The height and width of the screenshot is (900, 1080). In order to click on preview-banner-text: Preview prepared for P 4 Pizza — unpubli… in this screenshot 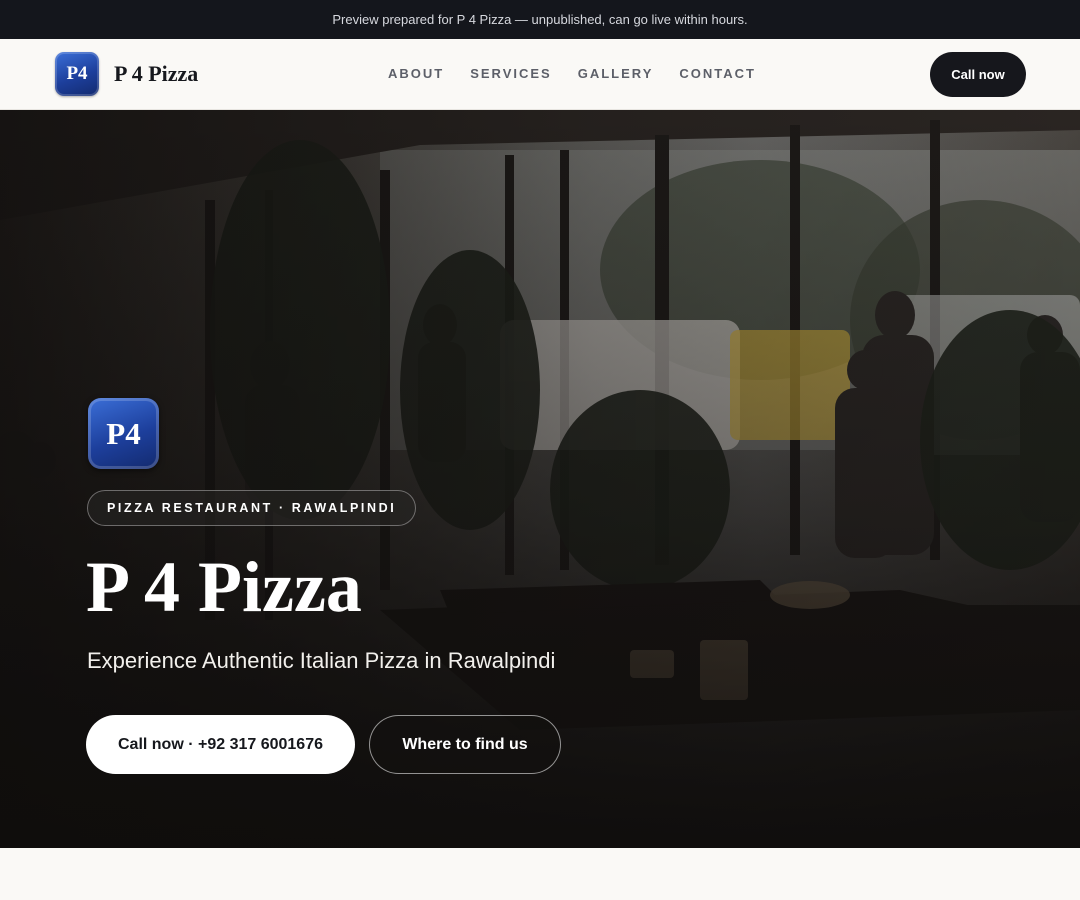, I will do `click(540, 19)`.